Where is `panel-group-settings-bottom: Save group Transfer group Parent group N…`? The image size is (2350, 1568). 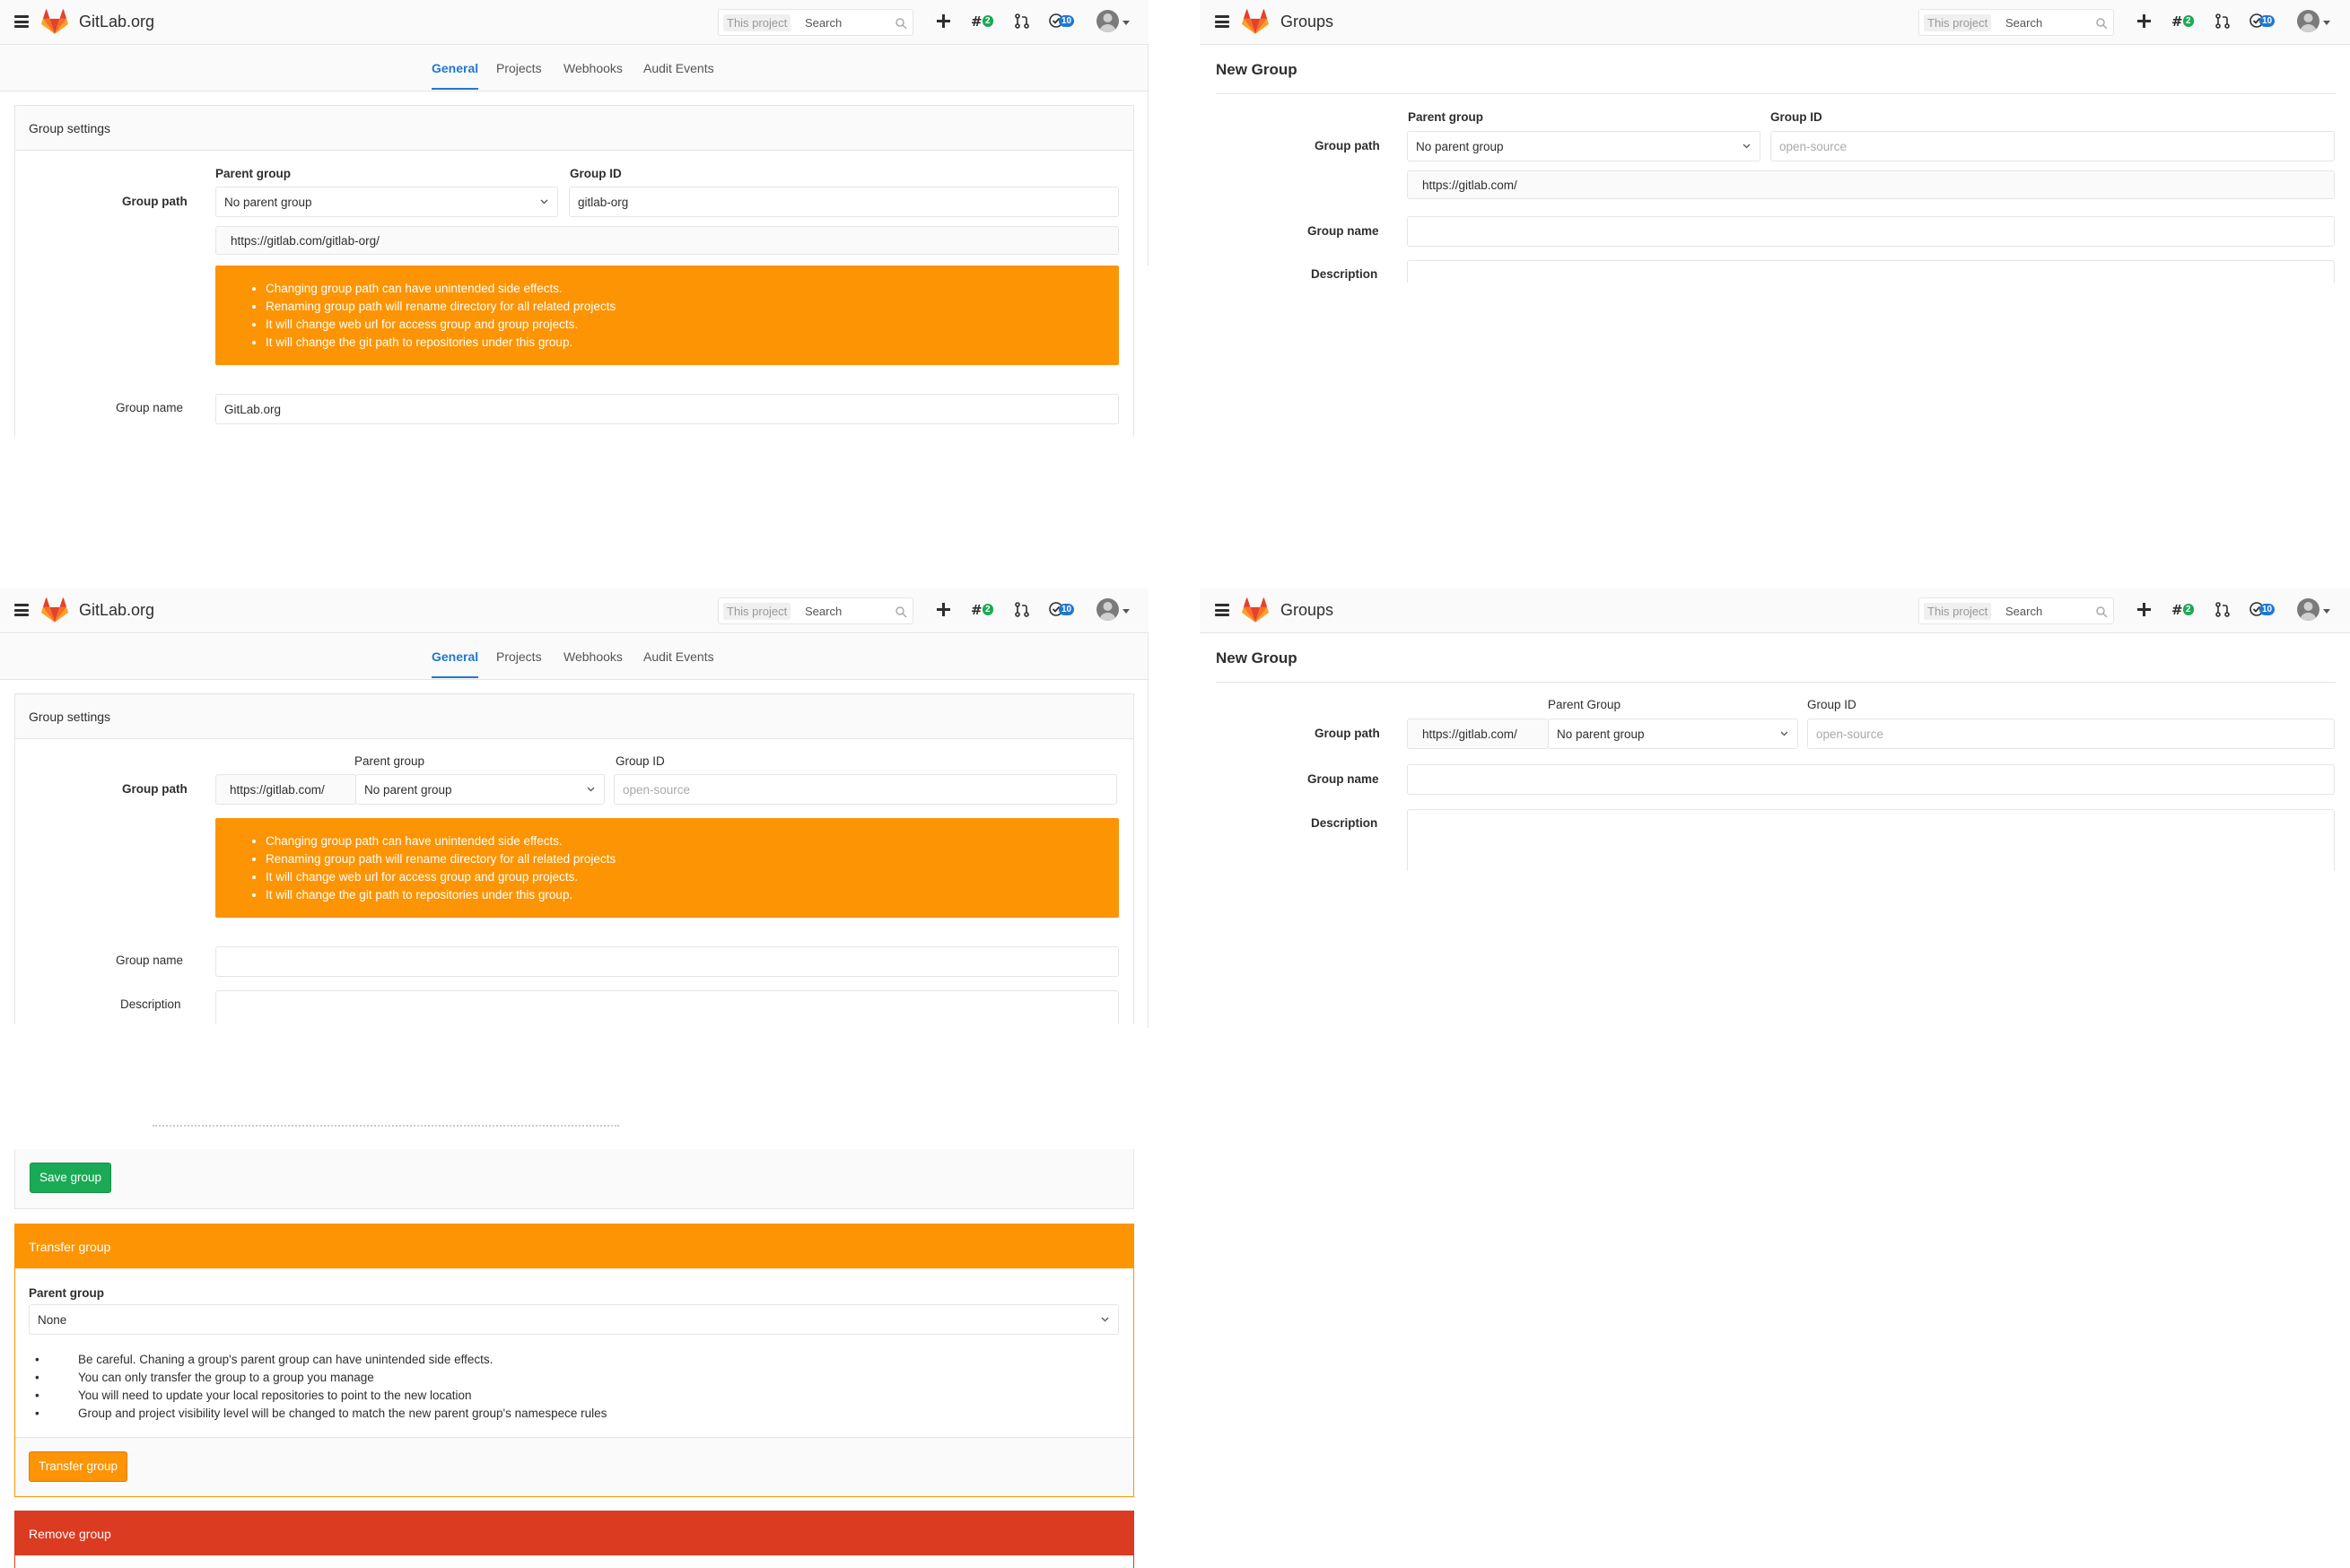 panel-group-settings-bottom: Save group Transfer group Parent group N… is located at coordinates (574, 1344).